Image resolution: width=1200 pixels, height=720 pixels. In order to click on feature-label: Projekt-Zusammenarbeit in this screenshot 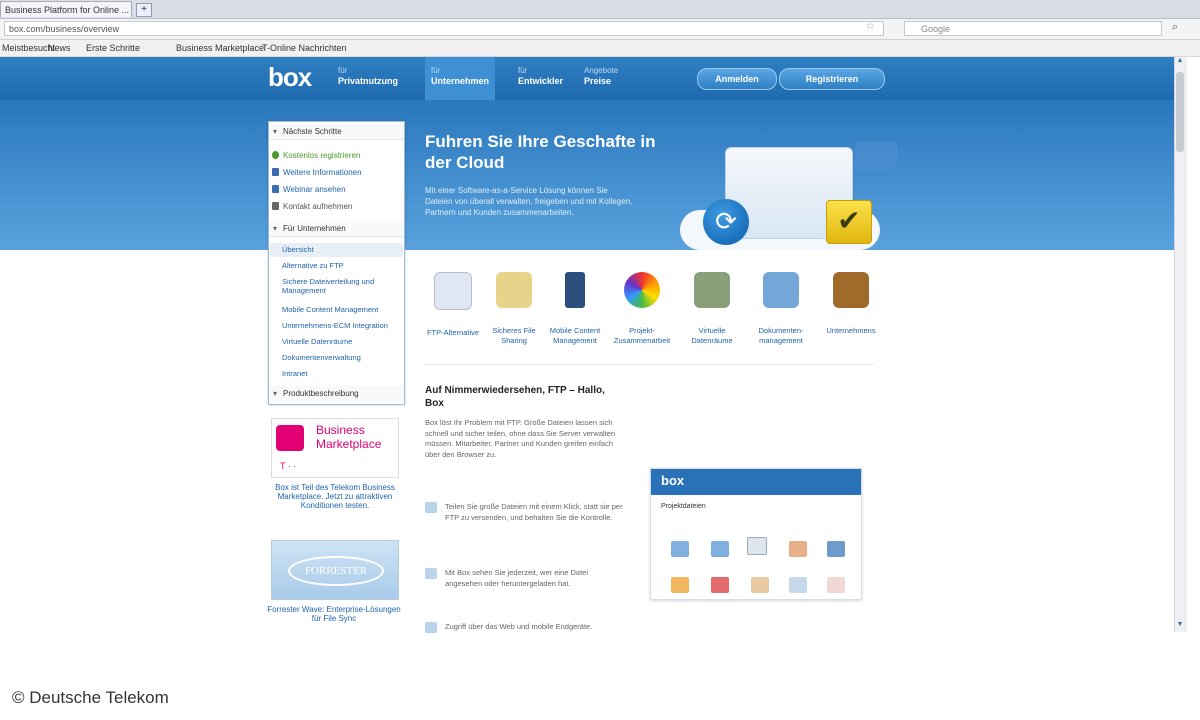, I will do `click(642, 335)`.